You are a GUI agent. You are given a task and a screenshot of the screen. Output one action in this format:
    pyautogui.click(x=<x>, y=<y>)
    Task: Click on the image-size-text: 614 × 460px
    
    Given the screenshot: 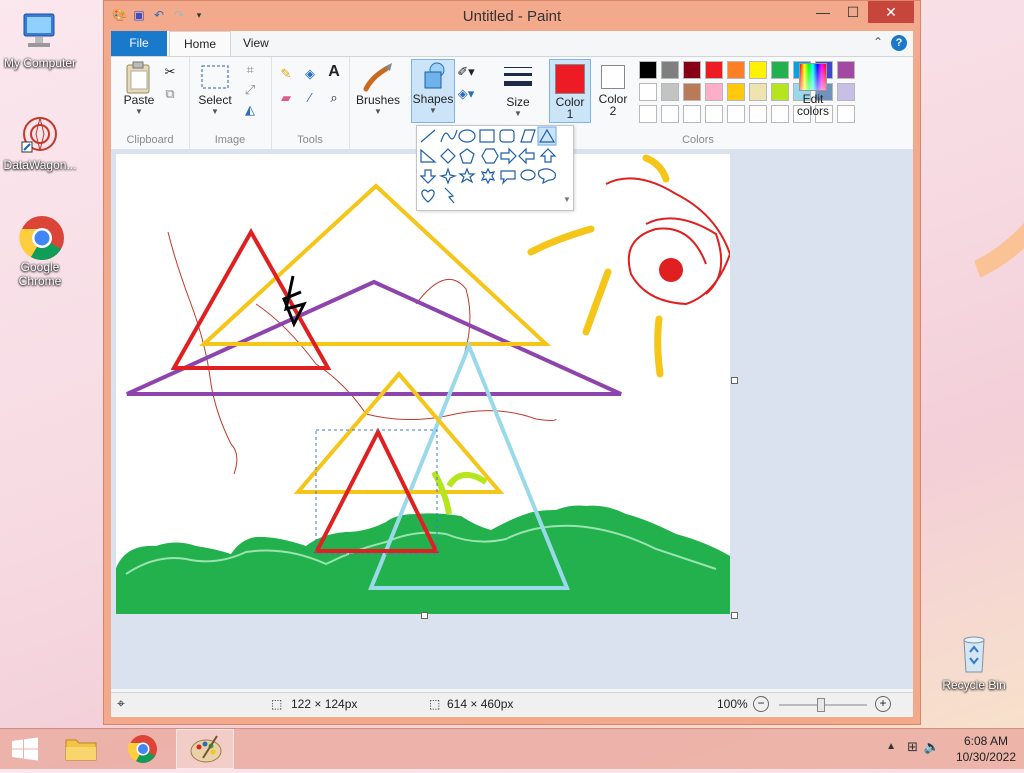 What is the action you would take?
    pyautogui.click(x=480, y=704)
    